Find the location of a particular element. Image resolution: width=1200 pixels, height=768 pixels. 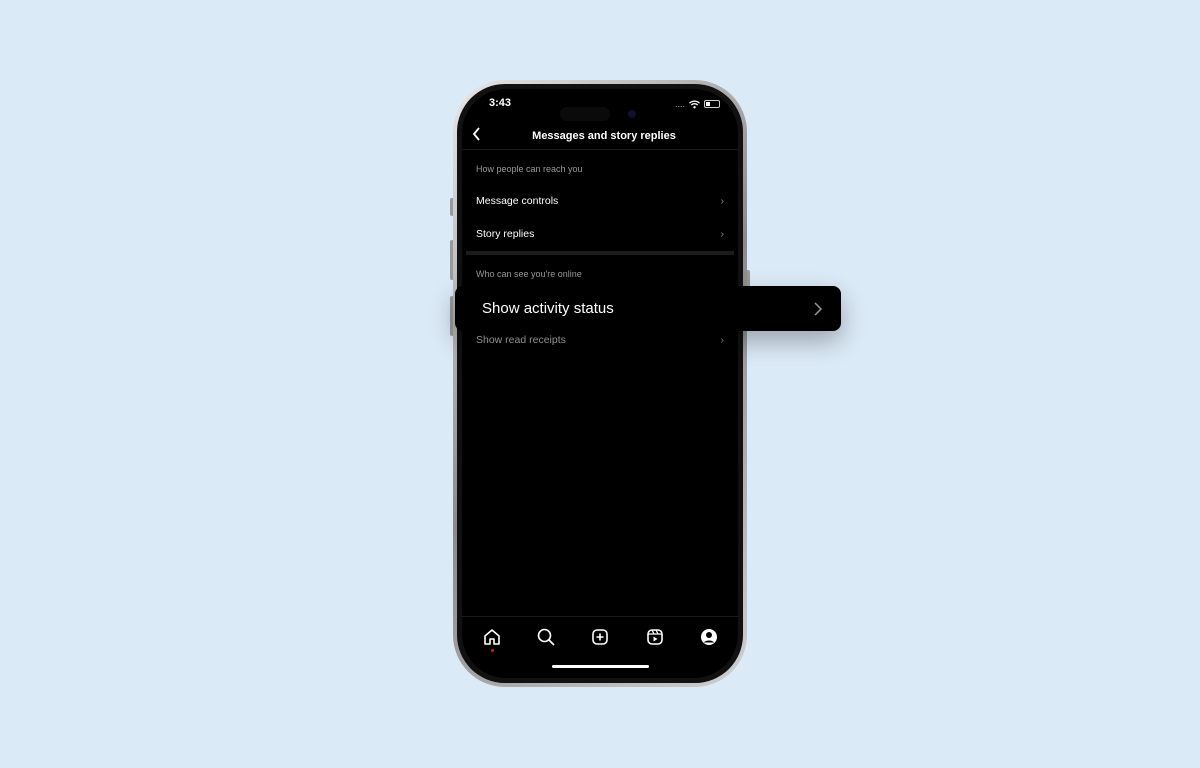

camera is located at coordinates (632, 114).